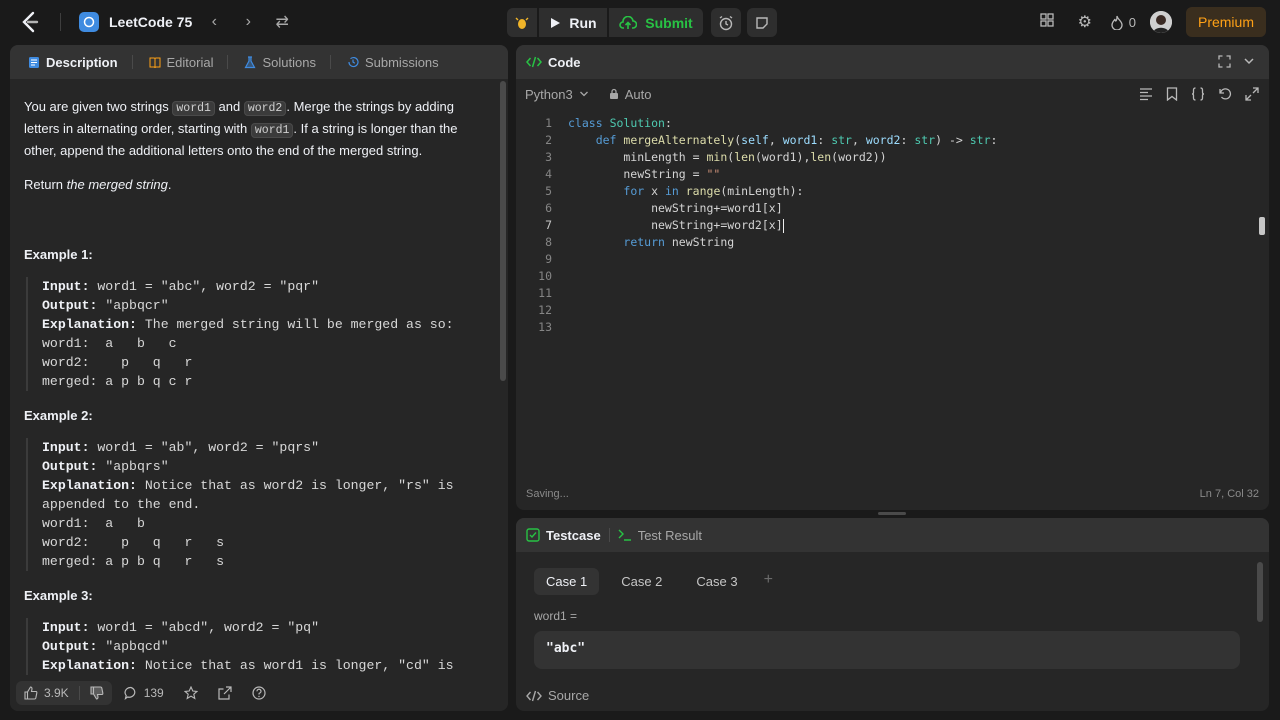  I want to click on expand-icon, so click(1252, 94).